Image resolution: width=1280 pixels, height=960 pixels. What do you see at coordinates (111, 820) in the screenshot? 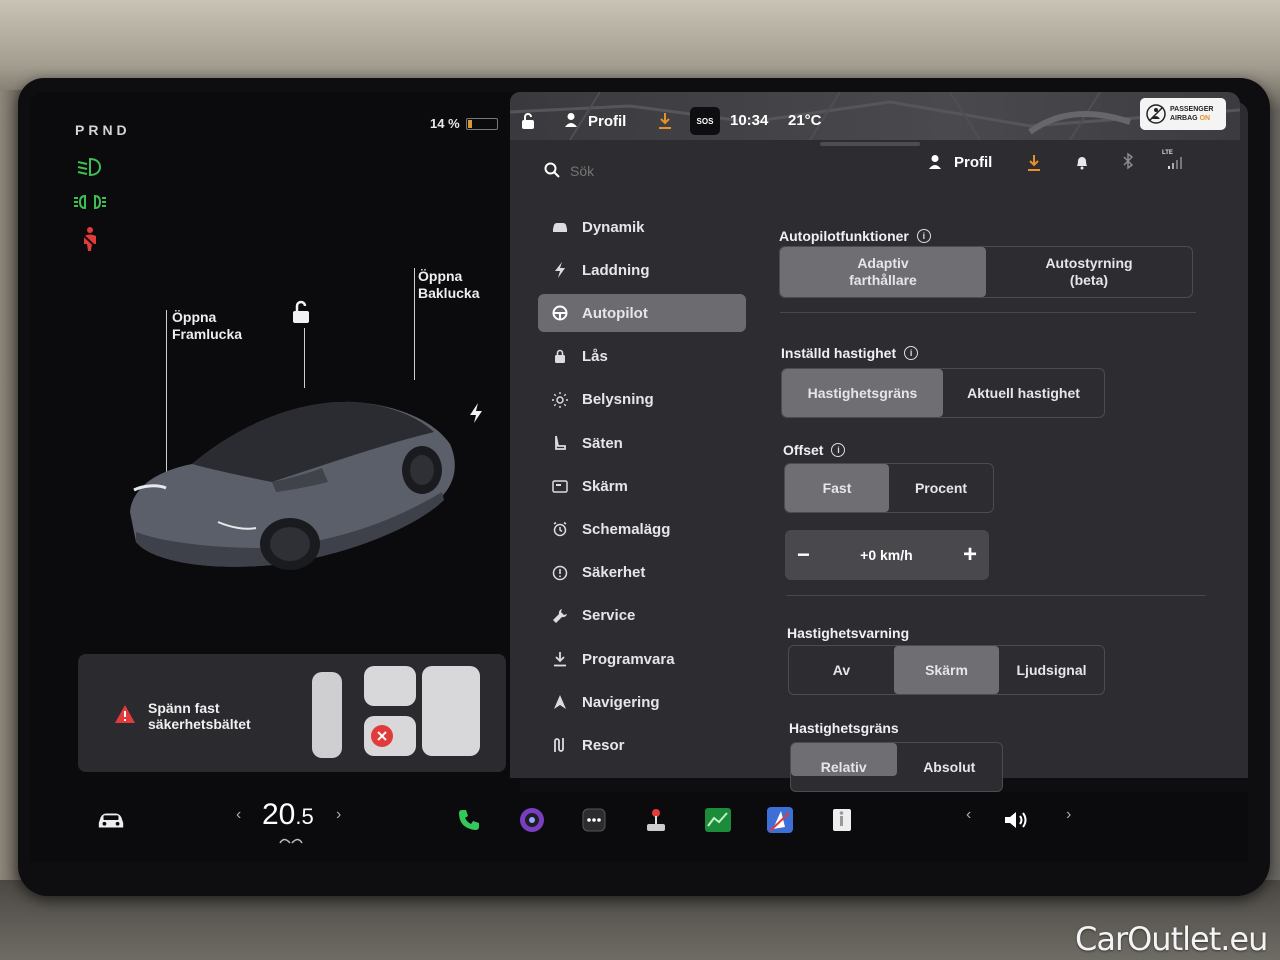
I see `car-icon` at bounding box center [111, 820].